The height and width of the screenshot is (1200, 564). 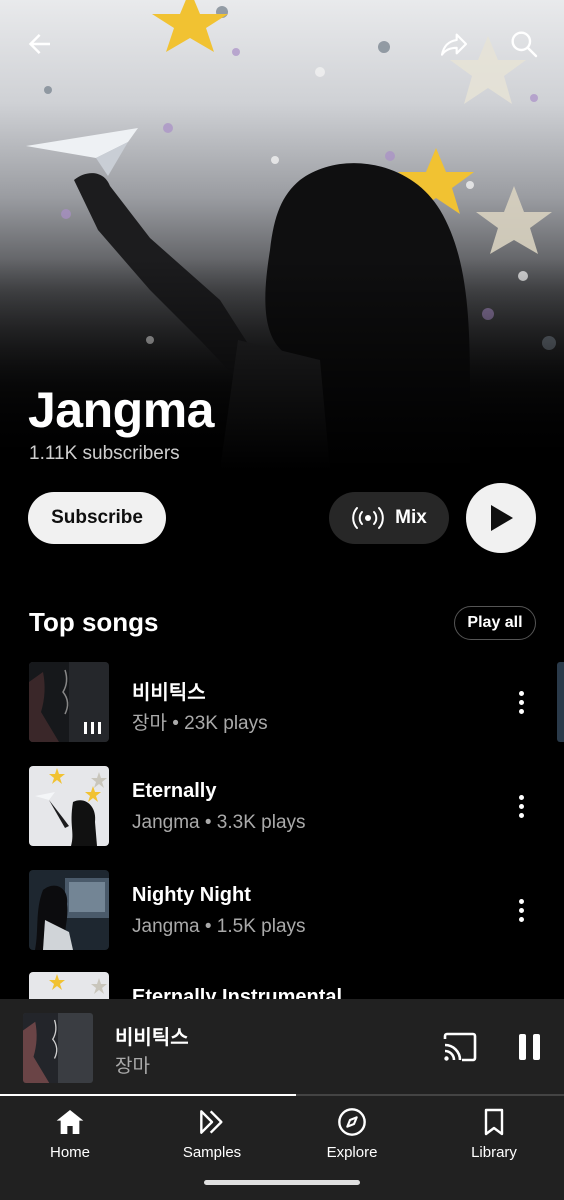 I want to click on play-button, so click(x=501, y=518).